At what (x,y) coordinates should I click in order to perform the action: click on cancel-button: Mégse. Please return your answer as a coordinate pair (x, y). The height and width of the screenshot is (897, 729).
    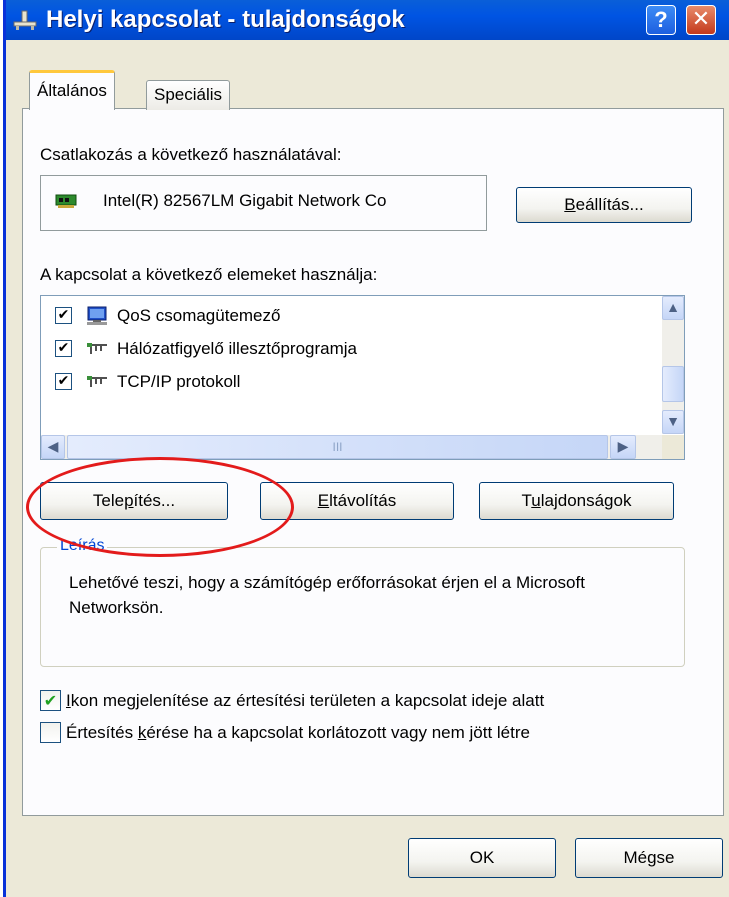
    Looking at the image, I should click on (649, 858).